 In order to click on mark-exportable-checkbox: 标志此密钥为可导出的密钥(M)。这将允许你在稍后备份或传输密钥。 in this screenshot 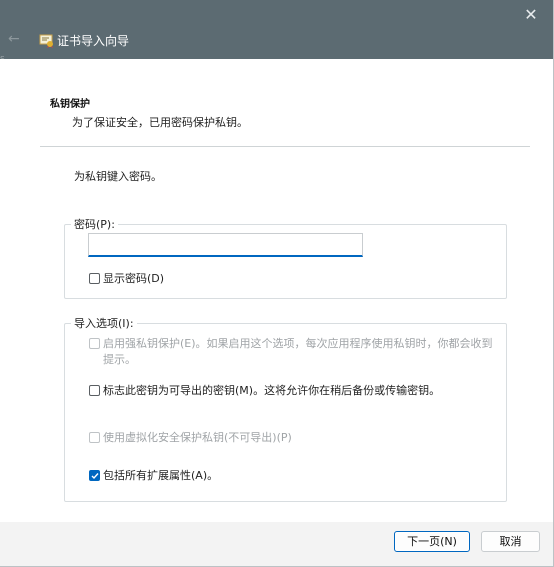, I will do `click(264, 391)`.